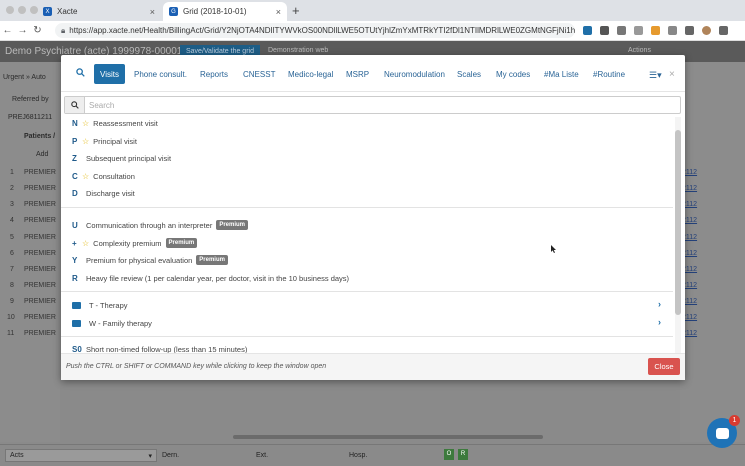 Image resolution: width=745 pixels, height=466 pixels. What do you see at coordinates (11, 333) in the screenshot?
I see `row-number: 11` at bounding box center [11, 333].